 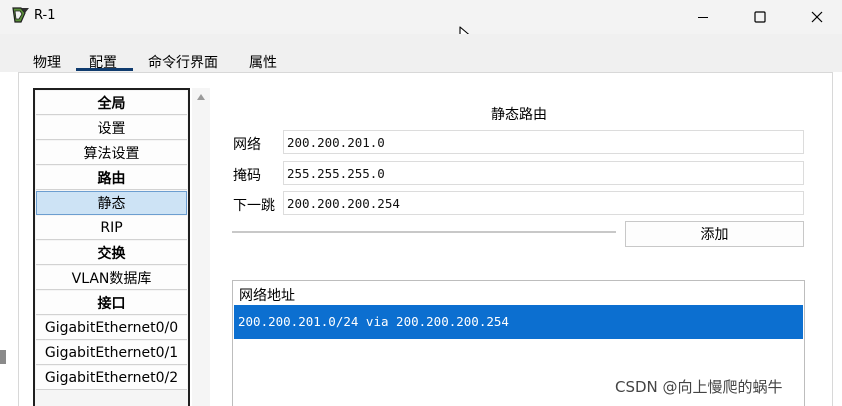 I want to click on minimize-button, so click(x=703, y=17).